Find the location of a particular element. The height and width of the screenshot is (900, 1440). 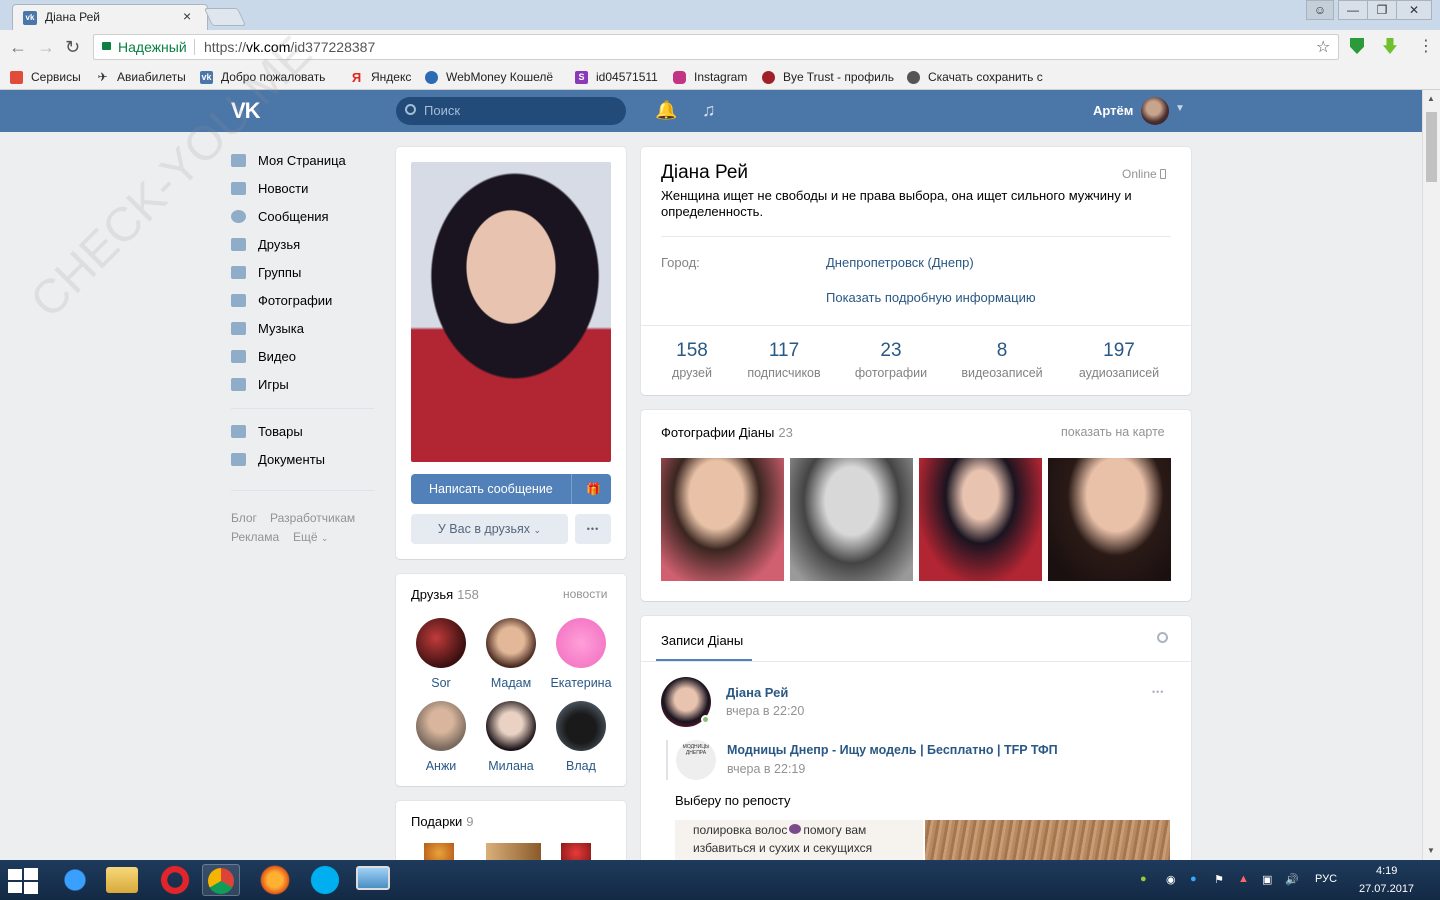

menu-goods: Товары is located at coordinates (267, 431).